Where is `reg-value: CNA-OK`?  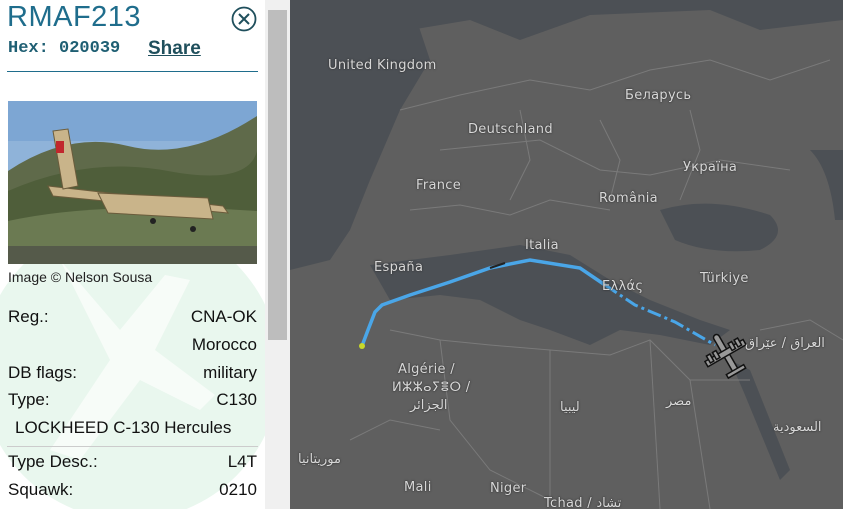
reg-value: CNA-OK is located at coordinates (223, 316).